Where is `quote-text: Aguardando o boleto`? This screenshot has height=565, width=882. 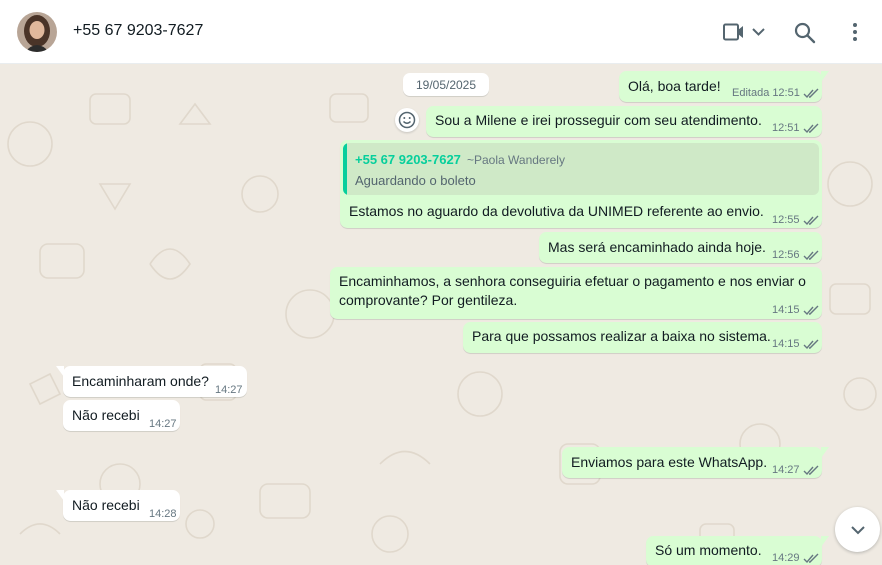
quote-text: Aguardando o boleto is located at coordinates (415, 180).